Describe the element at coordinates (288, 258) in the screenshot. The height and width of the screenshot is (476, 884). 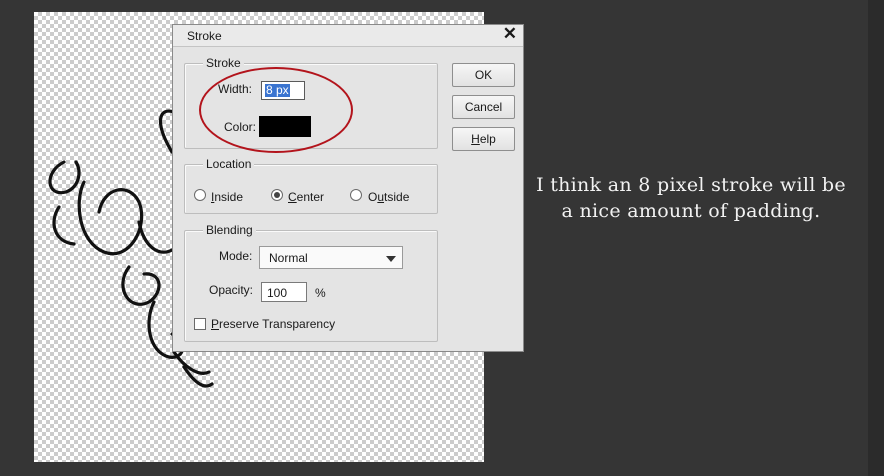
I see `mode-value: Normal` at that location.